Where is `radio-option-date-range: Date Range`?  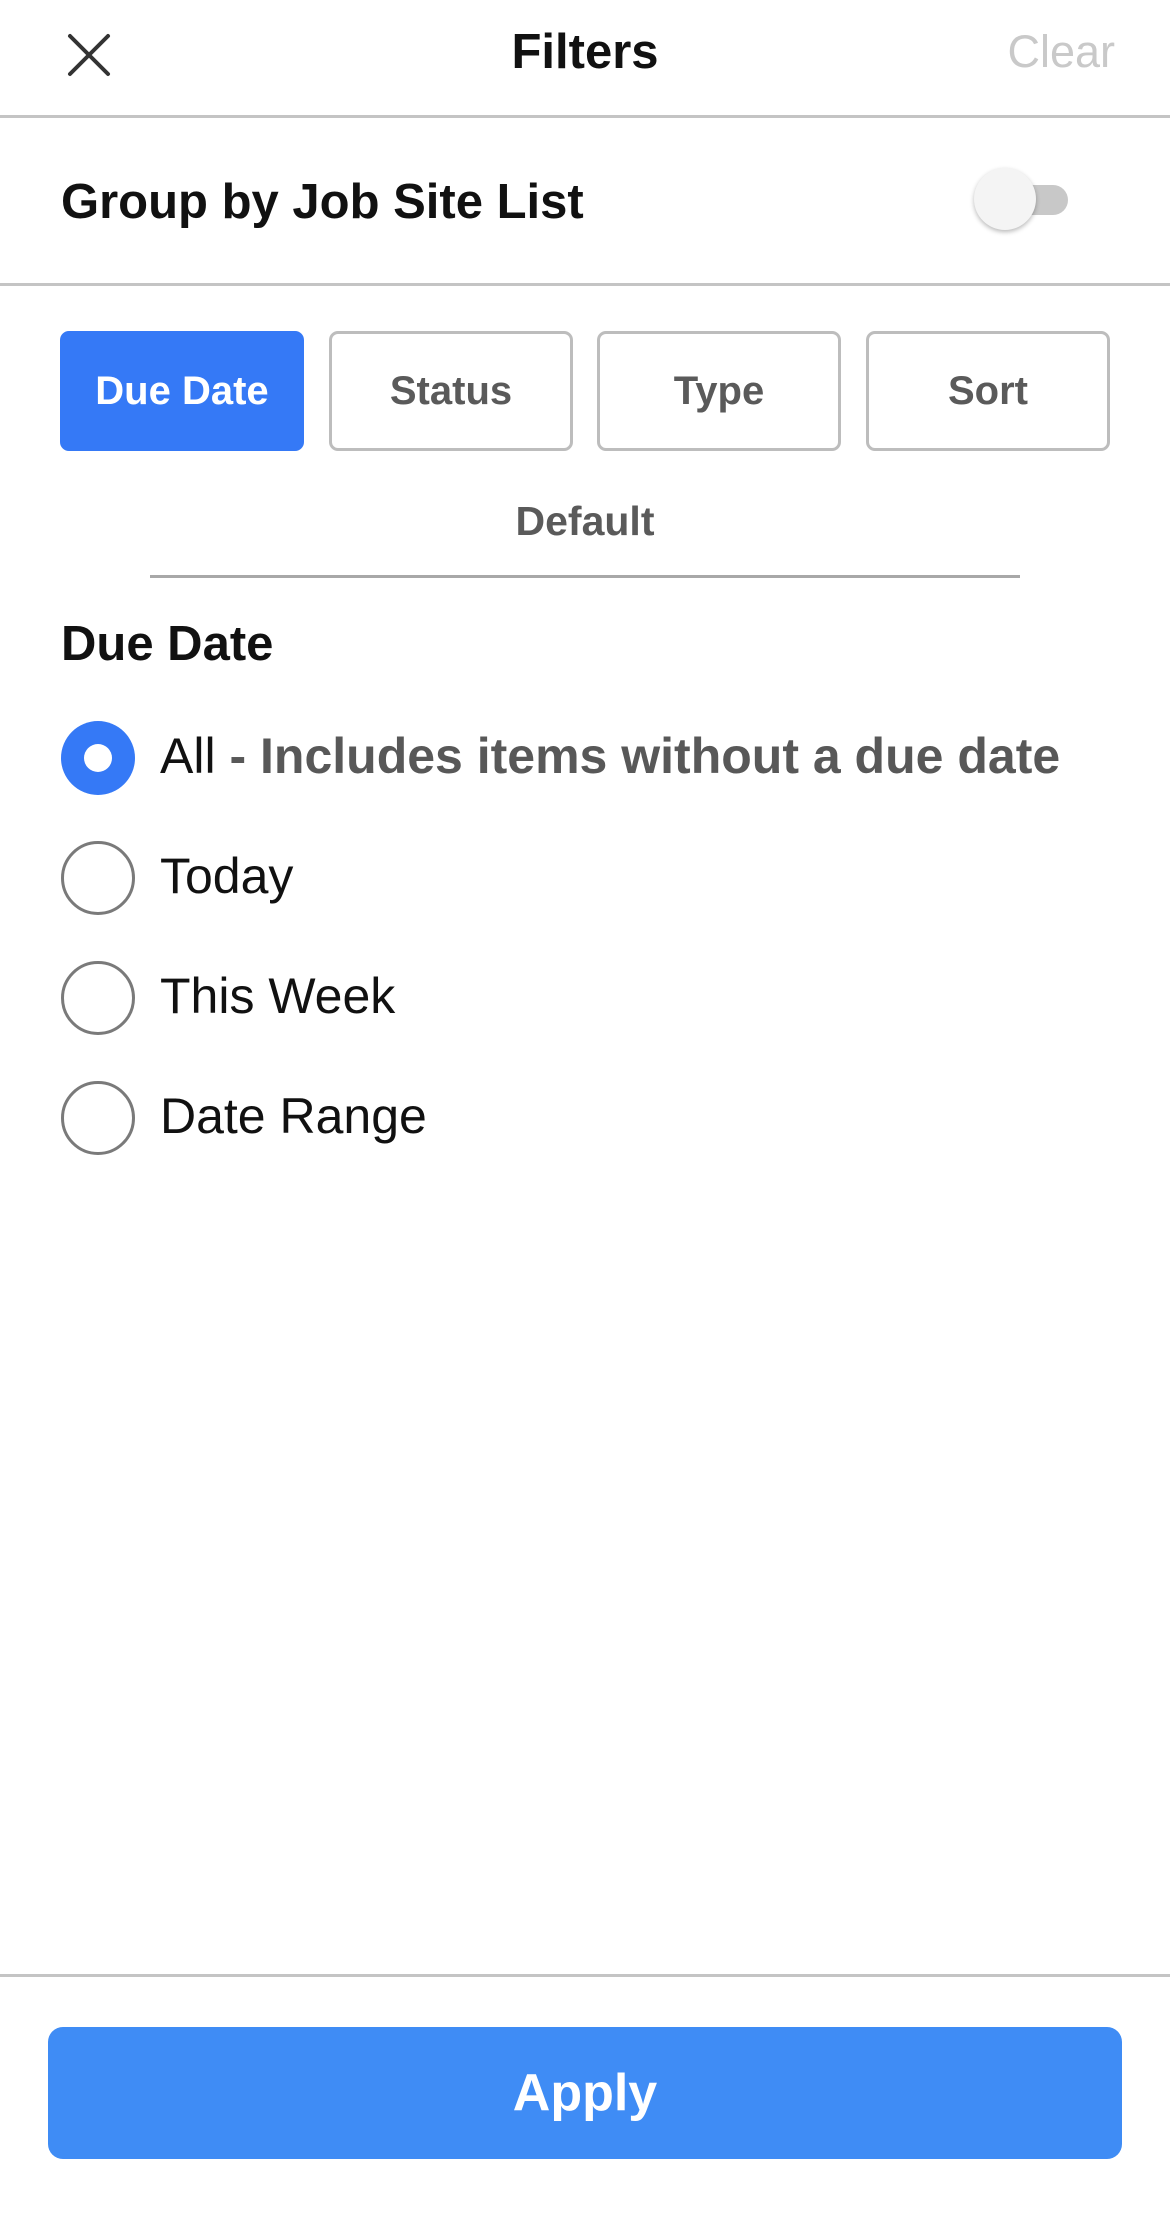
radio-option-date-range: Date Range is located at coordinates (581, 1118).